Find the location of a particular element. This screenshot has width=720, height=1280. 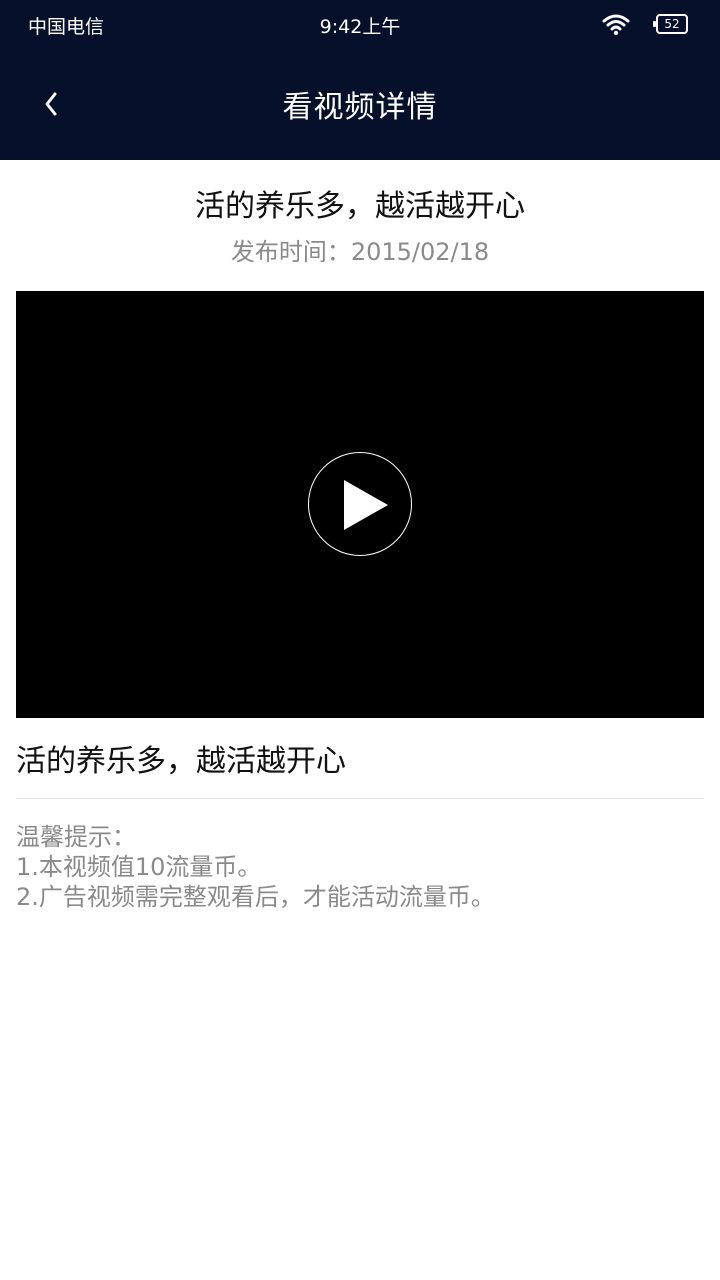

play-icon is located at coordinates (366, 505).